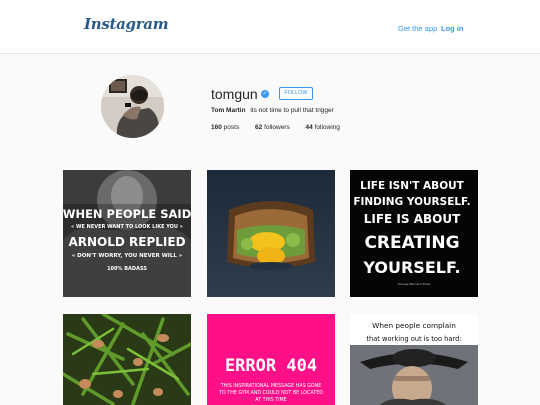  What do you see at coordinates (277, 127) in the screenshot?
I see `followers-label: followers` at bounding box center [277, 127].